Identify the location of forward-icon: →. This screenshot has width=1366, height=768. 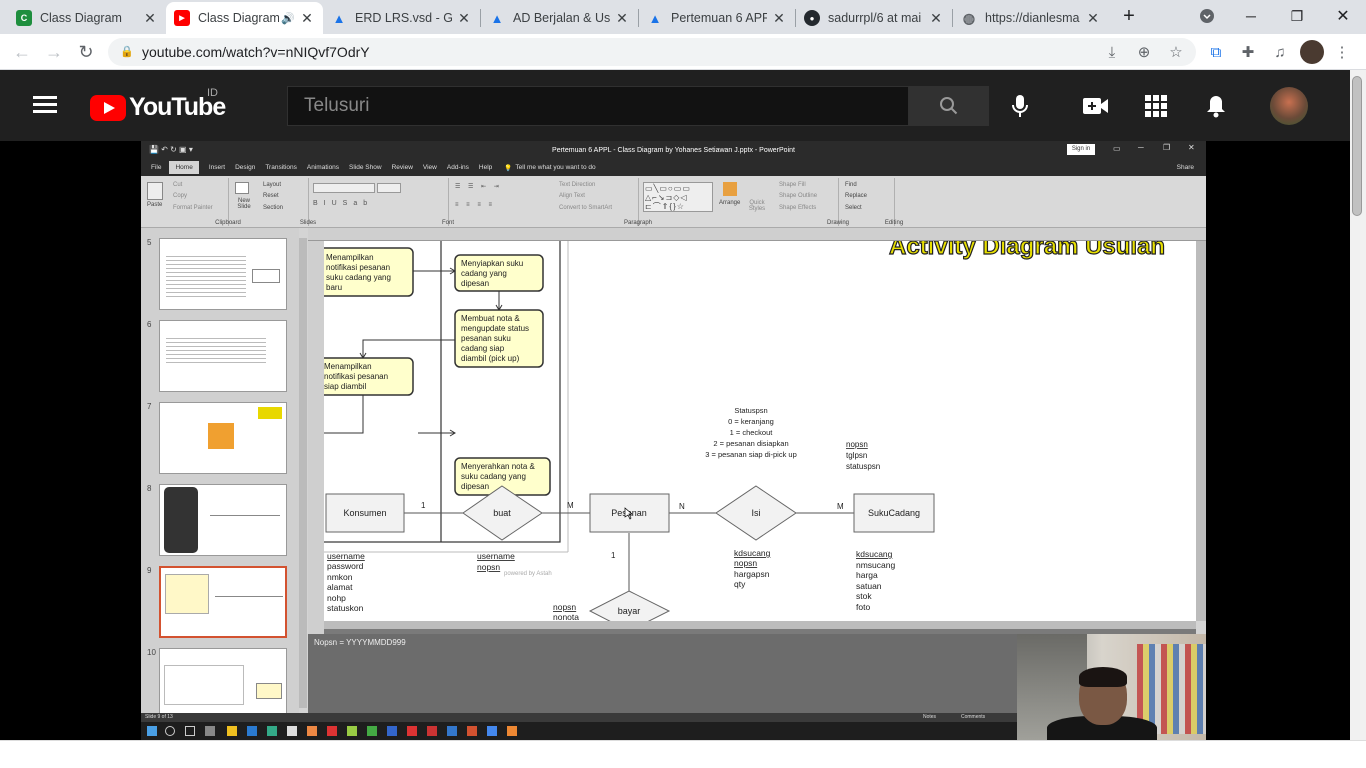
(54, 52).